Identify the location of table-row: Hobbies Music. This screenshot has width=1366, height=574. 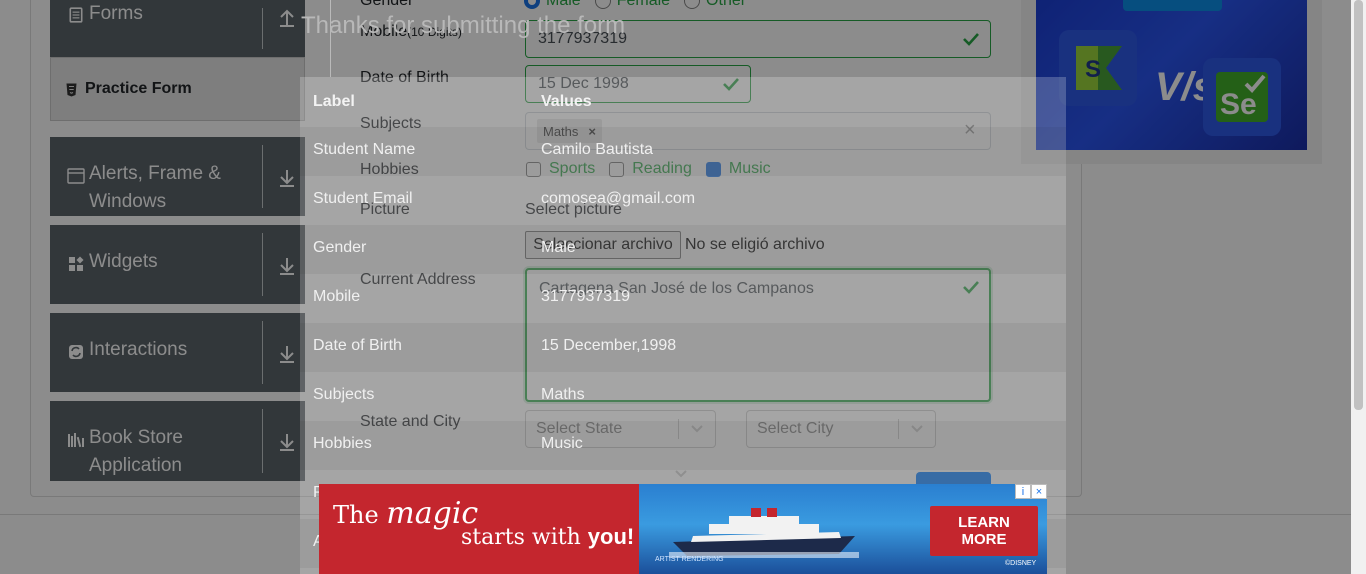
(683, 445).